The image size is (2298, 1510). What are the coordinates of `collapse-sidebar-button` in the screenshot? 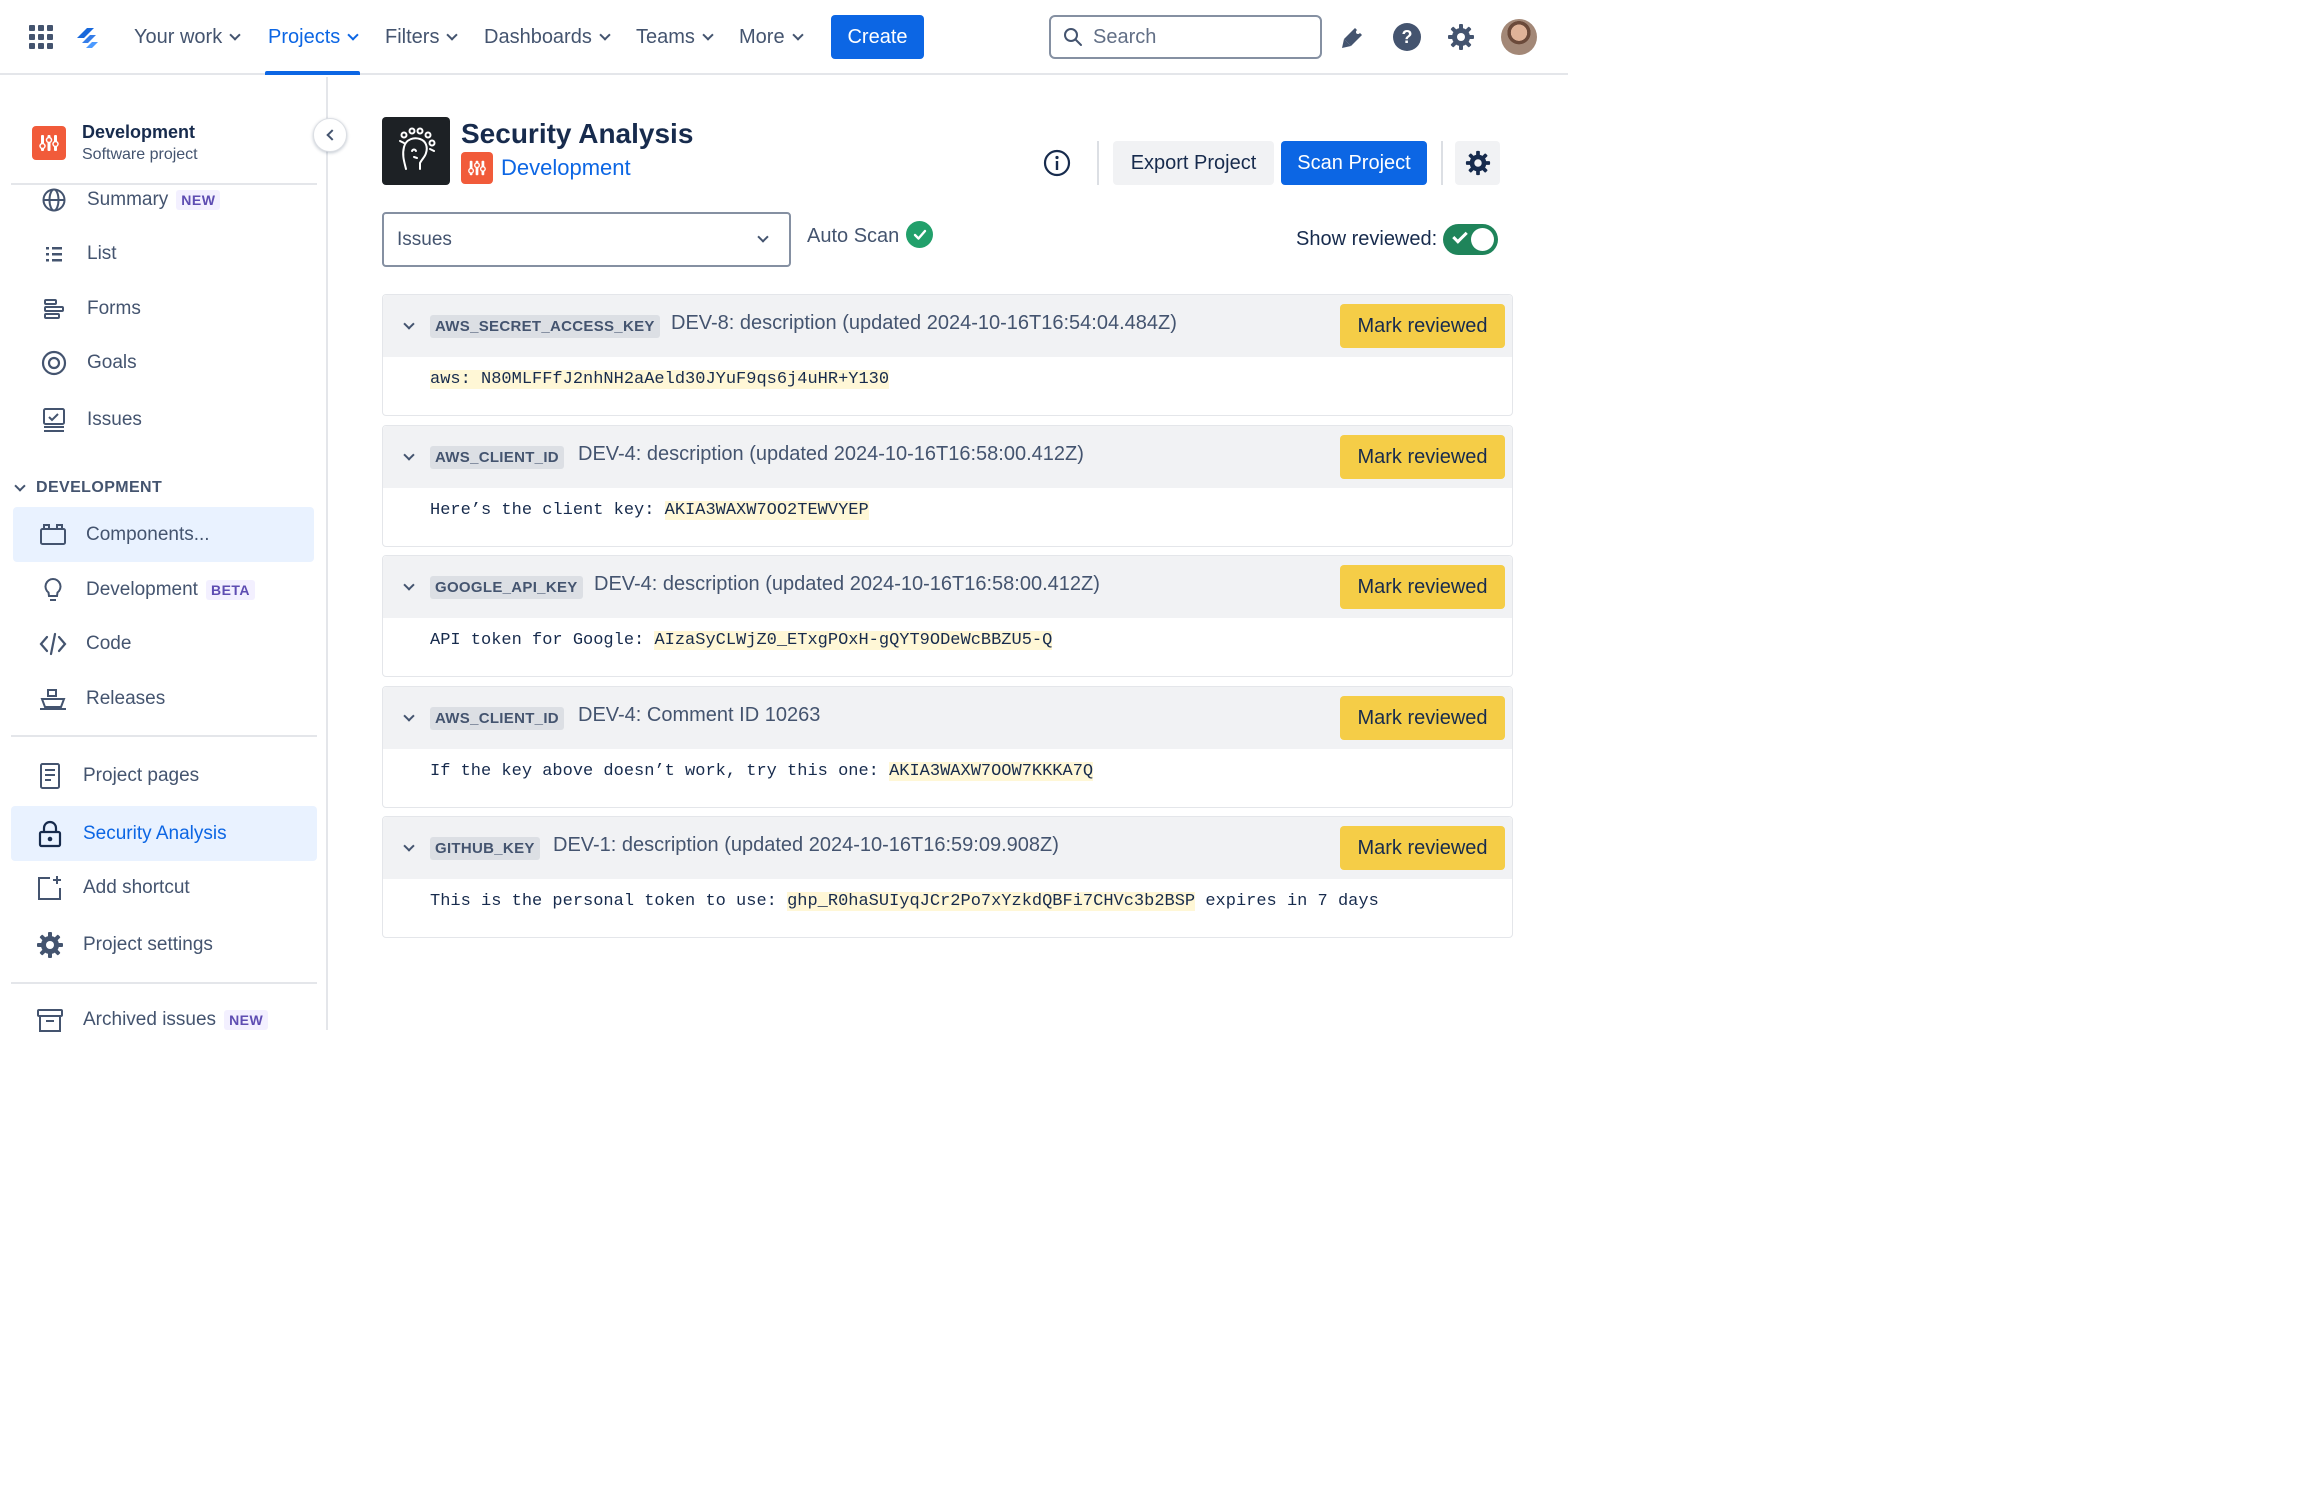 It's located at (330, 135).